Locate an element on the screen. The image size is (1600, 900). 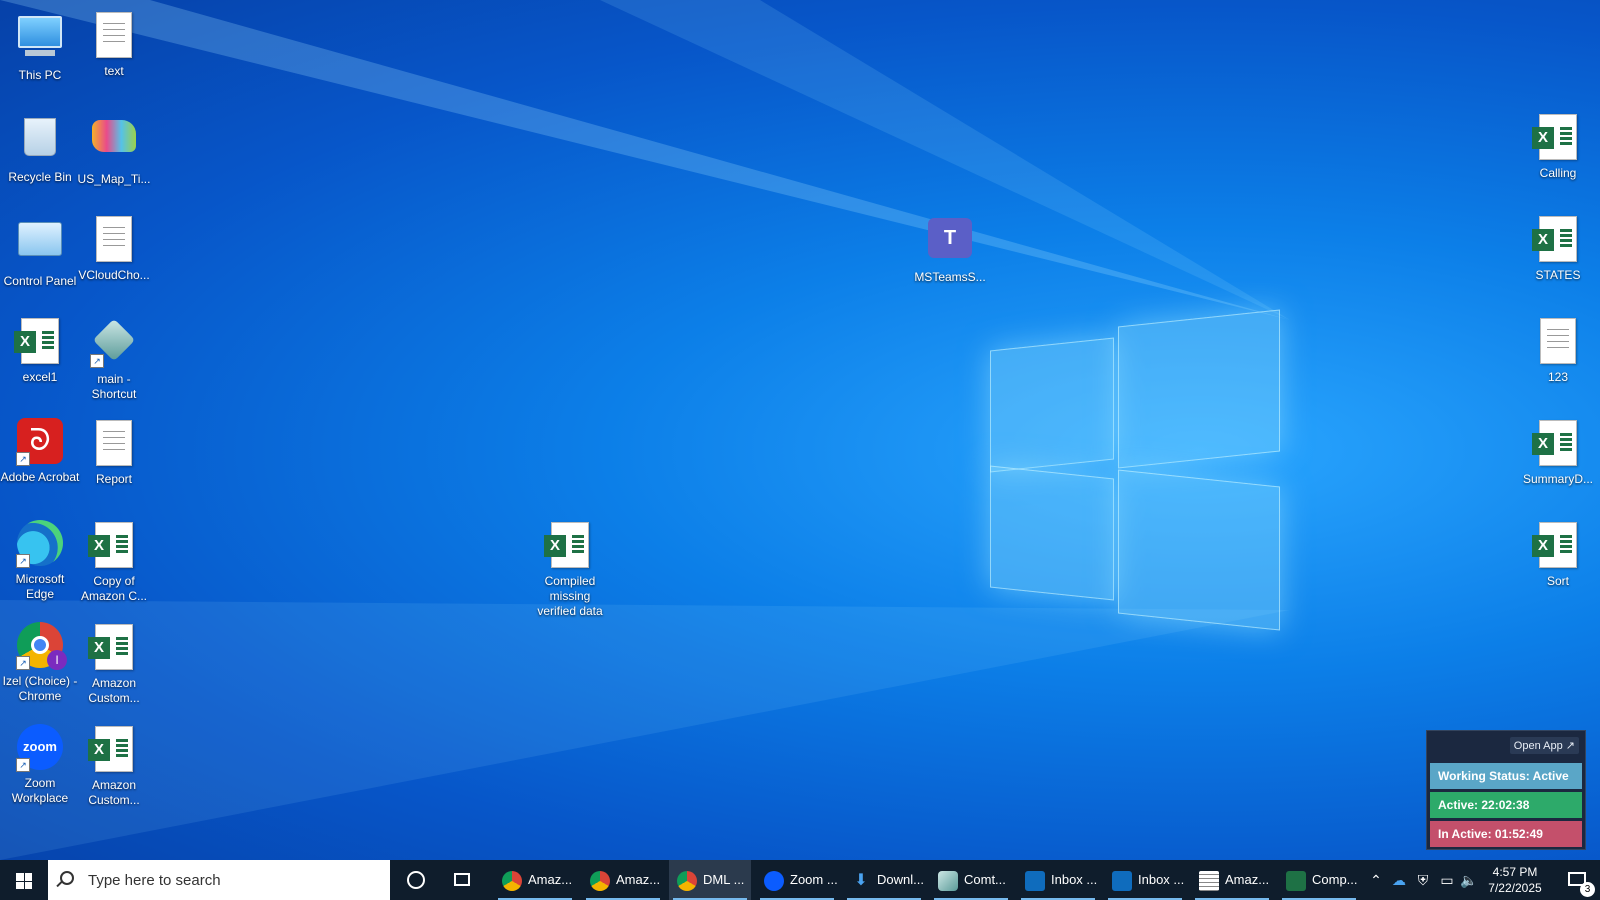
edge-icon: ↗ is located at coordinates (40, 544).